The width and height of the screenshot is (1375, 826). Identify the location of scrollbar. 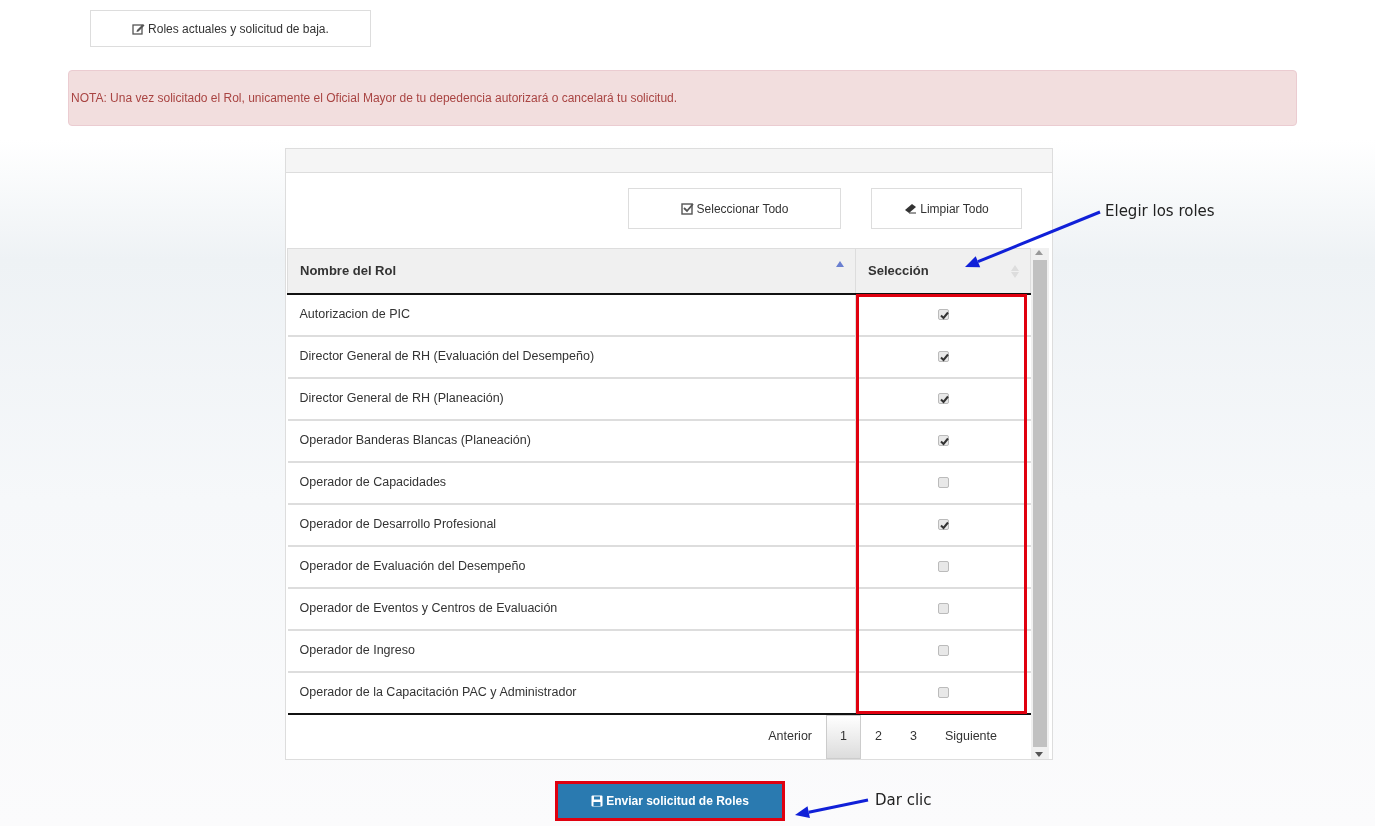
(1040, 503).